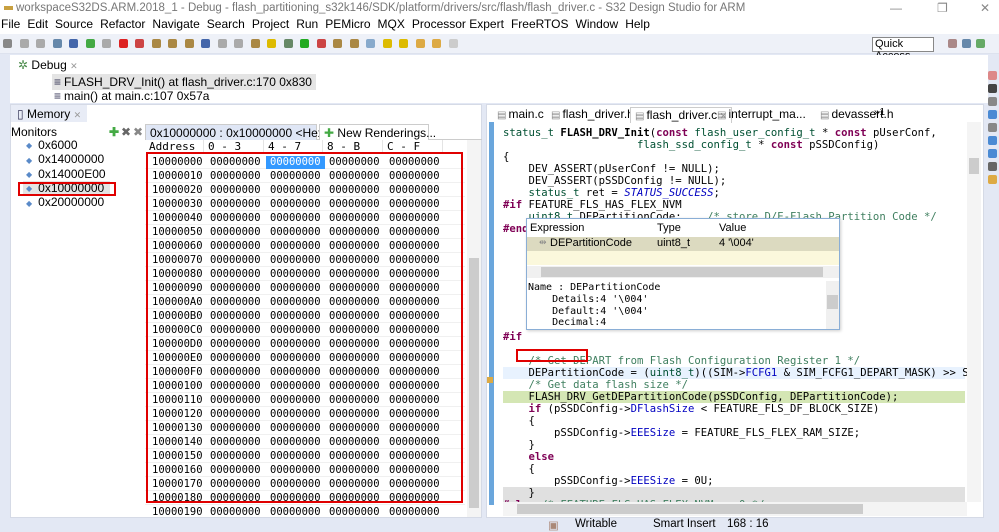  Describe the element at coordinates (37, 24) in the screenshot. I see `menu-edit: Edit` at that location.